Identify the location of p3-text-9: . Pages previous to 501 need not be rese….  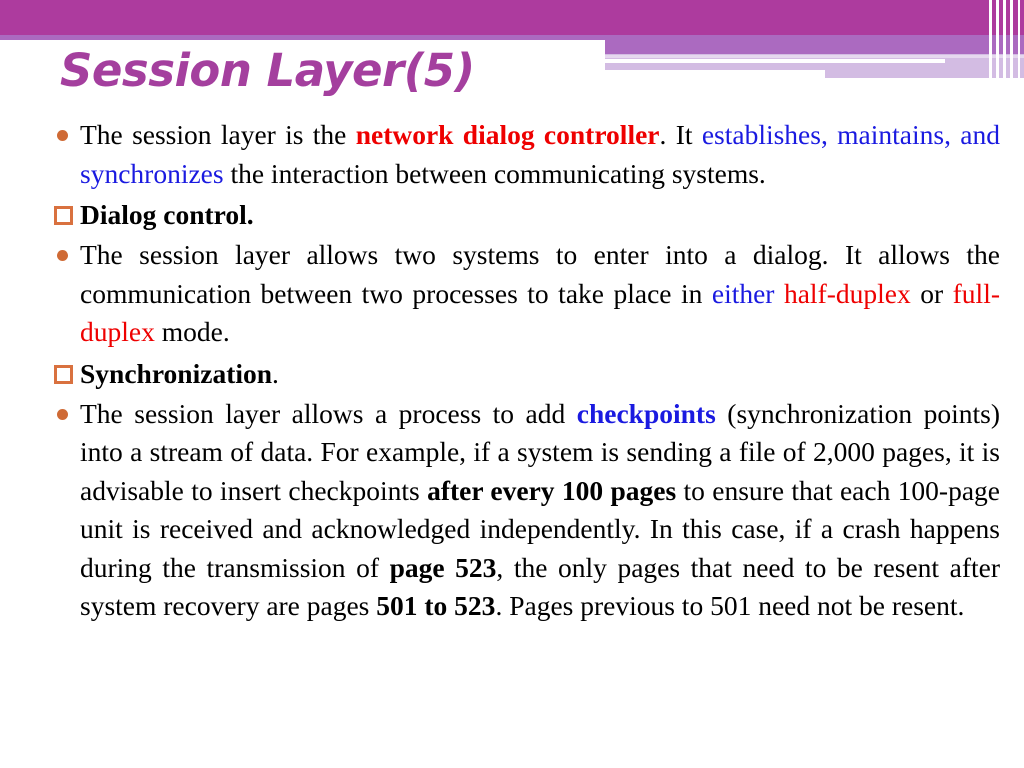
(730, 605).